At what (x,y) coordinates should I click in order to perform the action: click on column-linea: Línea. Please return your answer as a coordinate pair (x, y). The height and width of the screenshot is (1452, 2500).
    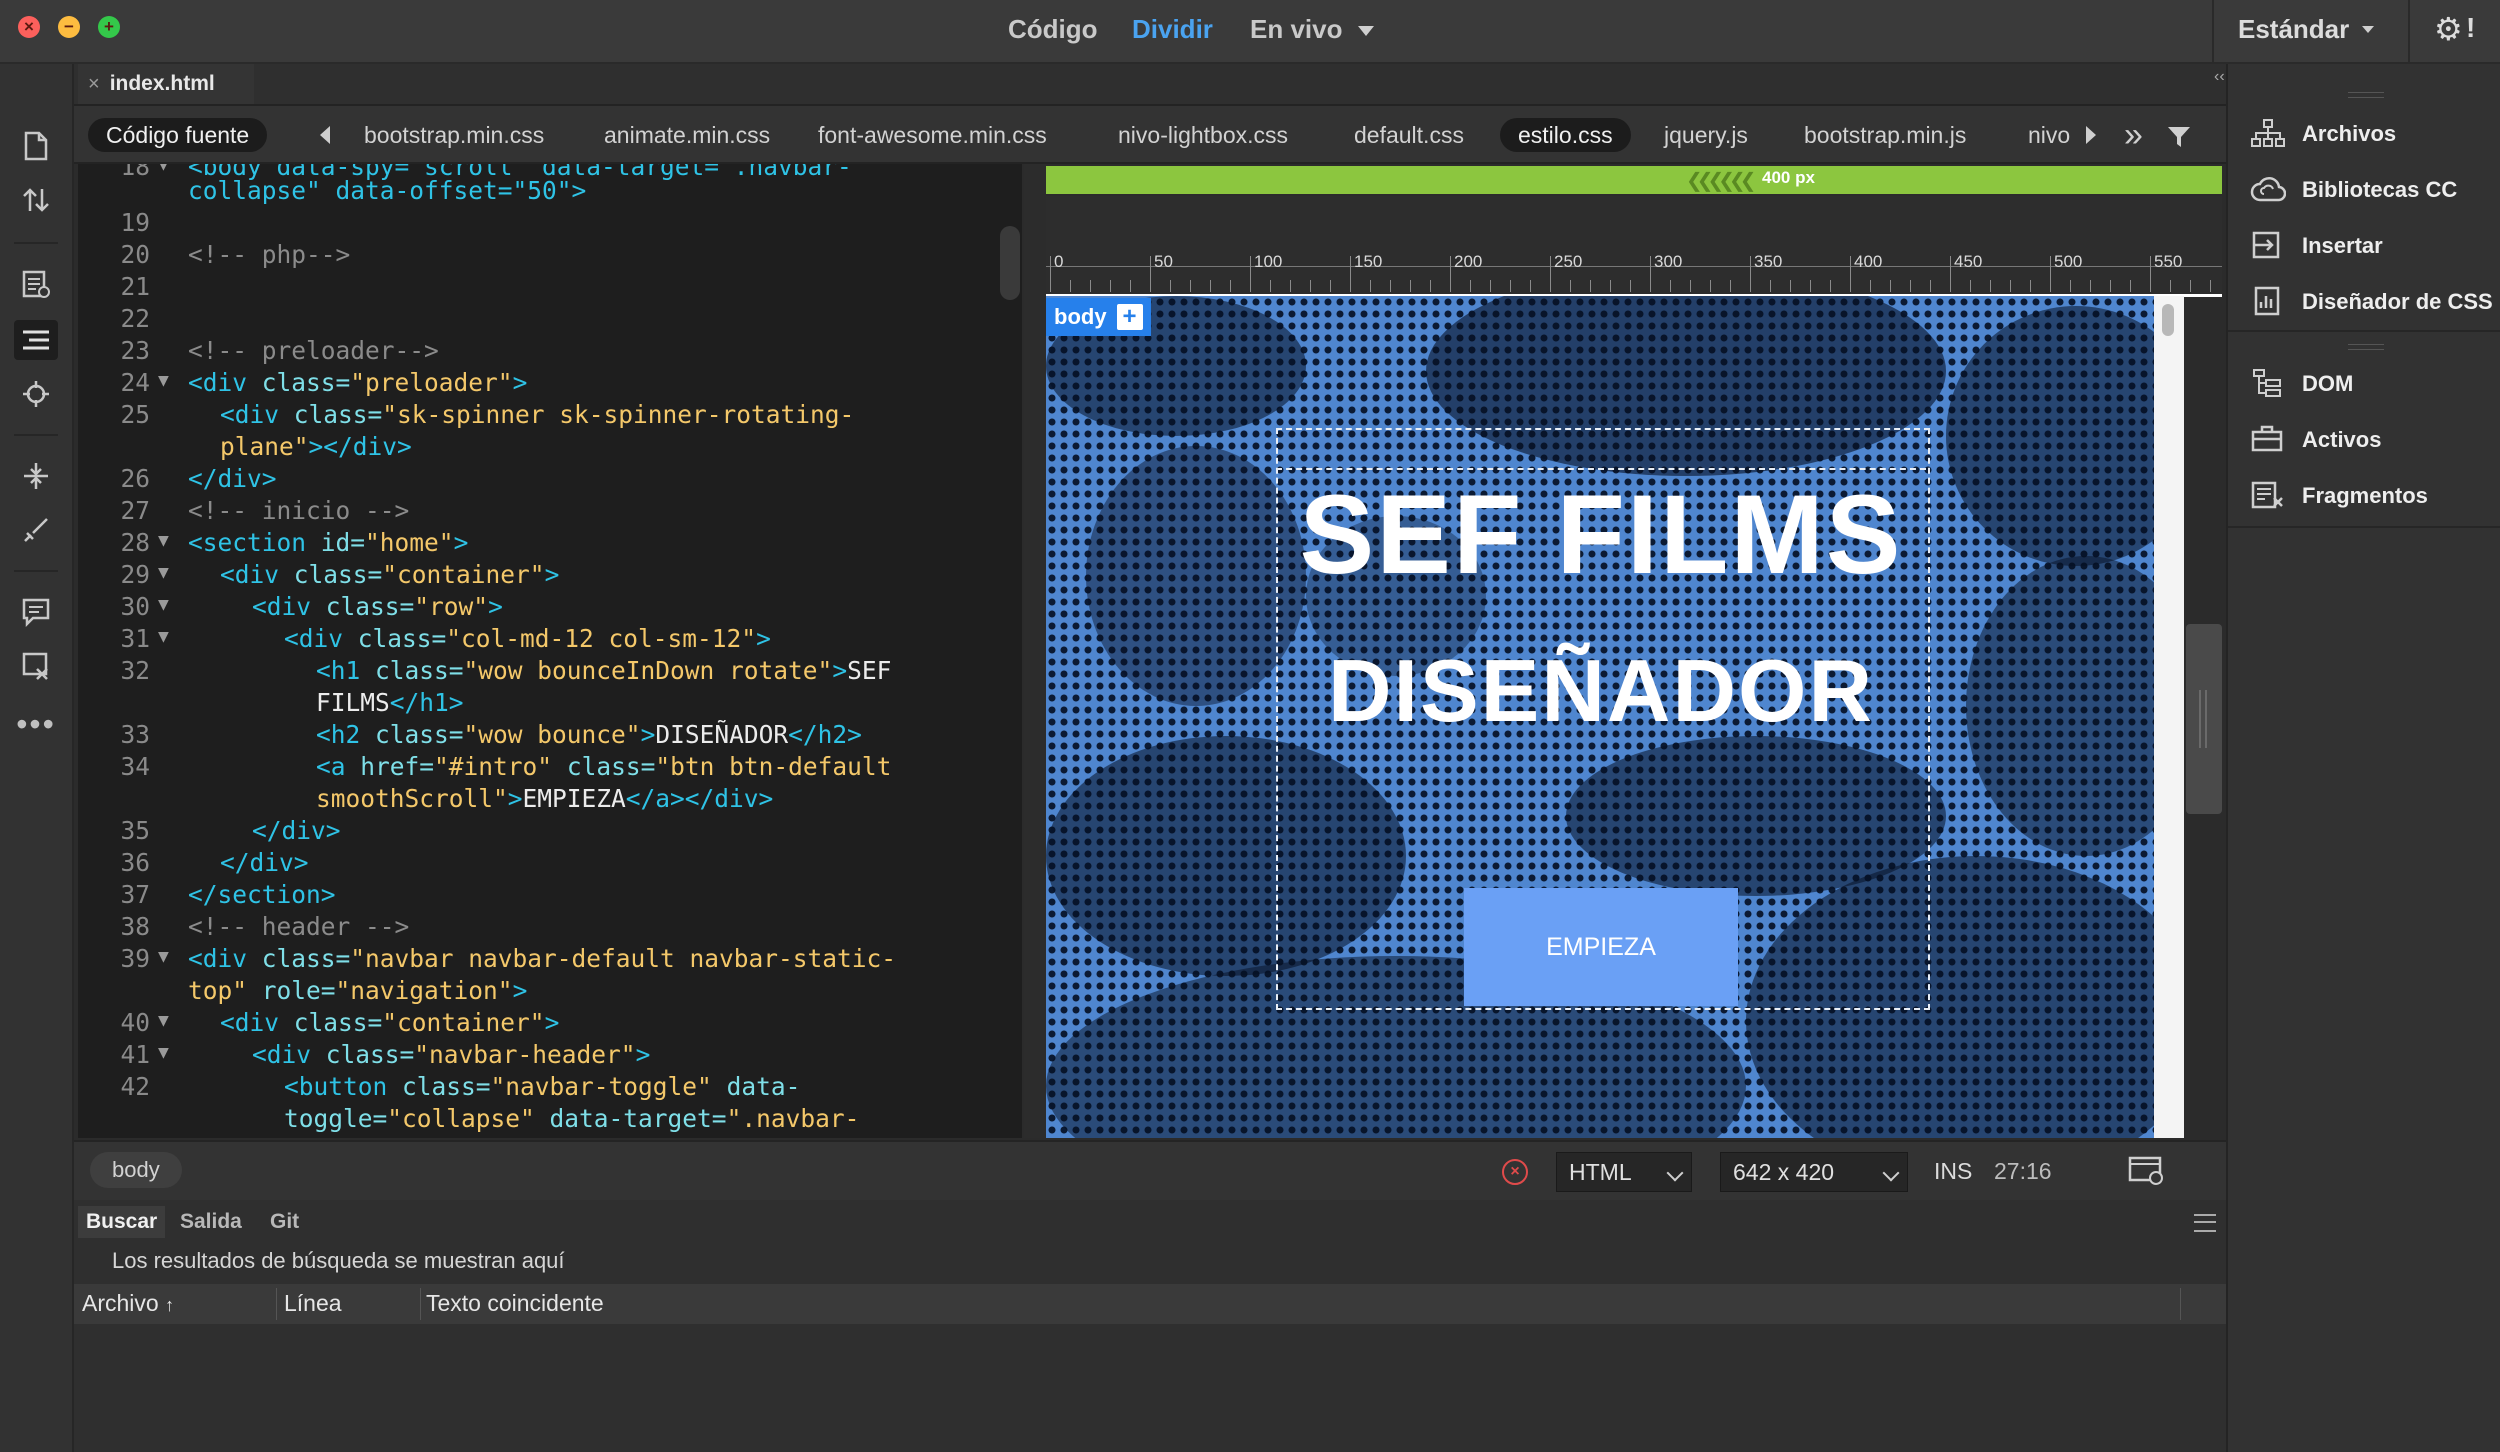
    Looking at the image, I should click on (313, 1303).